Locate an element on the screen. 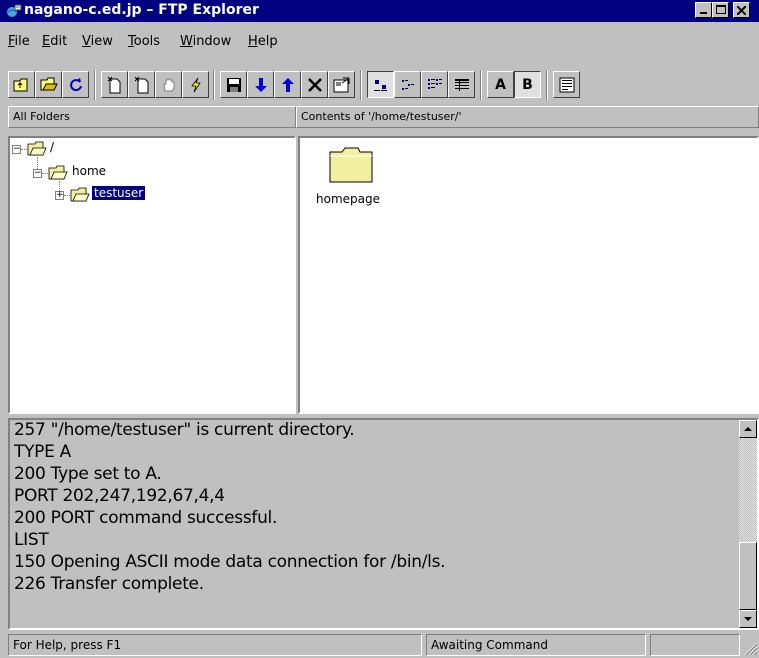 The width and height of the screenshot is (759, 658). save-button is located at coordinates (233, 84).